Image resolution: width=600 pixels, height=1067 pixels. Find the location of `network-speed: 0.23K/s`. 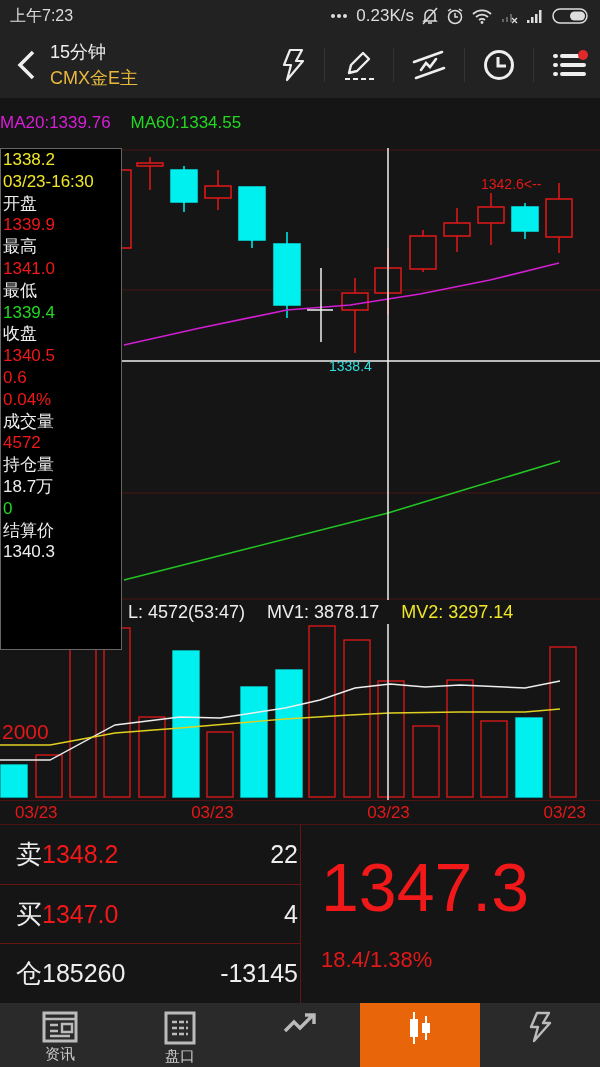

network-speed: 0.23K/s is located at coordinates (385, 16).